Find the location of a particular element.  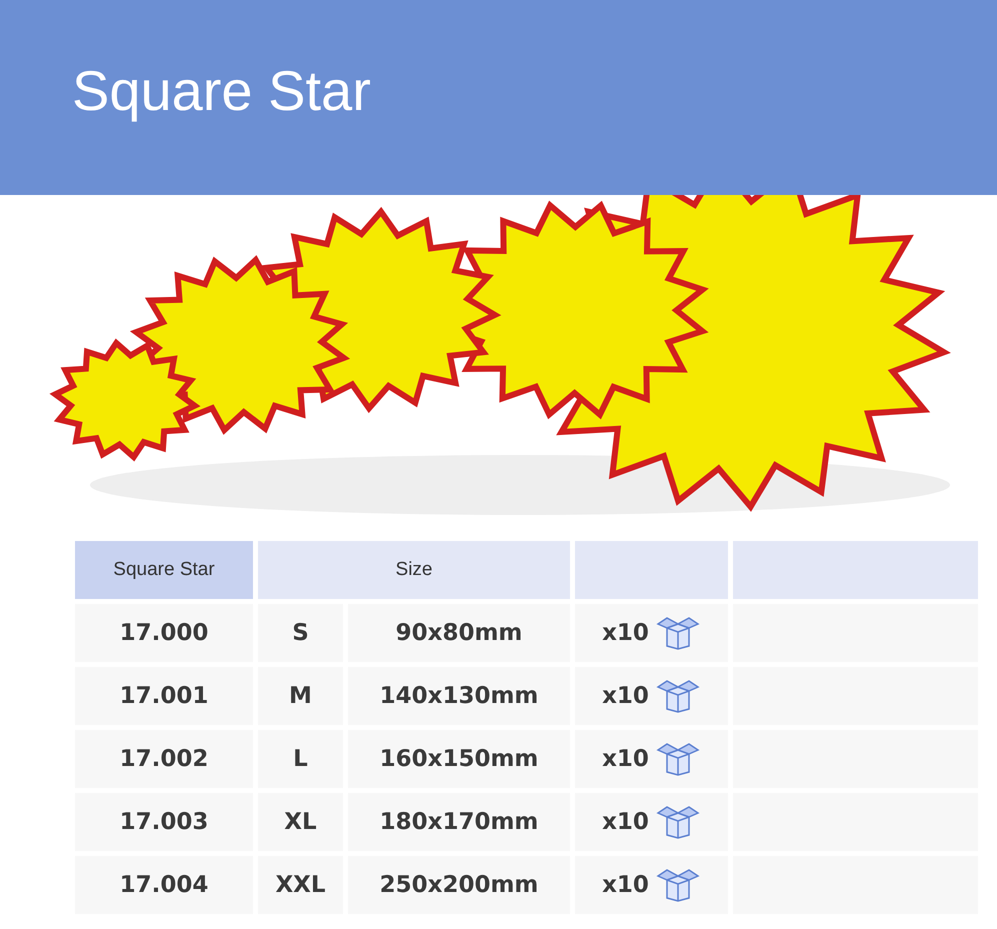

table-cell: L is located at coordinates (300, 759).